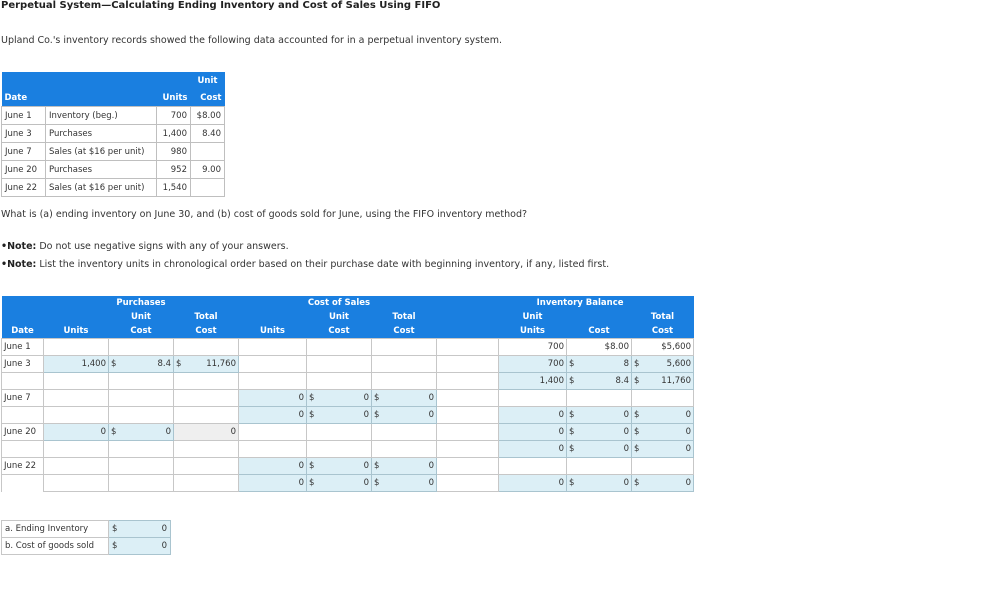 The height and width of the screenshot is (592, 991). Describe the element at coordinates (173, 115) in the screenshot. I see `row-units: 700` at that location.